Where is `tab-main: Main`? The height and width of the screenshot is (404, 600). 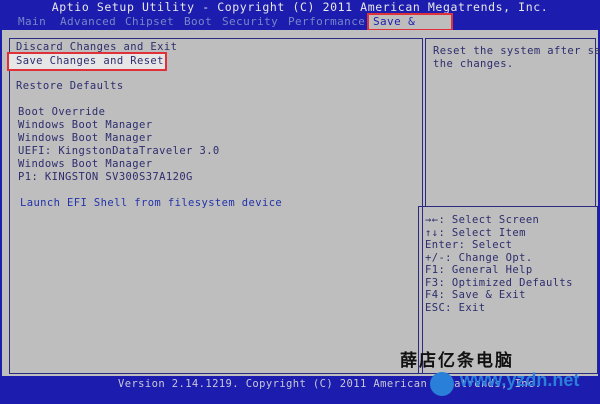 tab-main: Main is located at coordinates (32, 22).